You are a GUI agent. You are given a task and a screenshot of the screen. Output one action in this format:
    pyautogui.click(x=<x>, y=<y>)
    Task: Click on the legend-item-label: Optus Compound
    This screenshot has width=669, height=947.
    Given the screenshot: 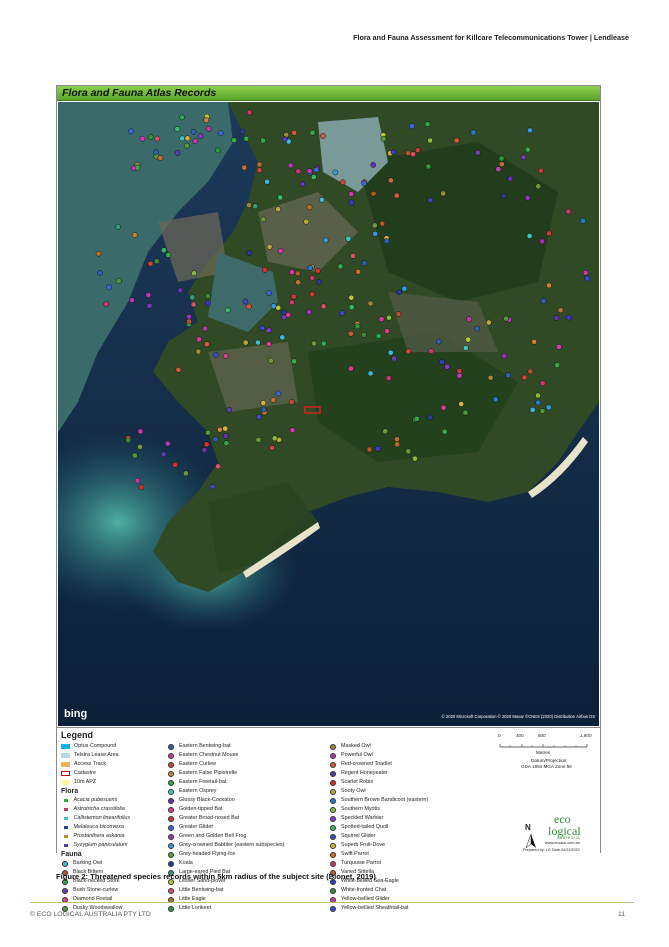 What is the action you would take?
    pyautogui.click(x=95, y=746)
    